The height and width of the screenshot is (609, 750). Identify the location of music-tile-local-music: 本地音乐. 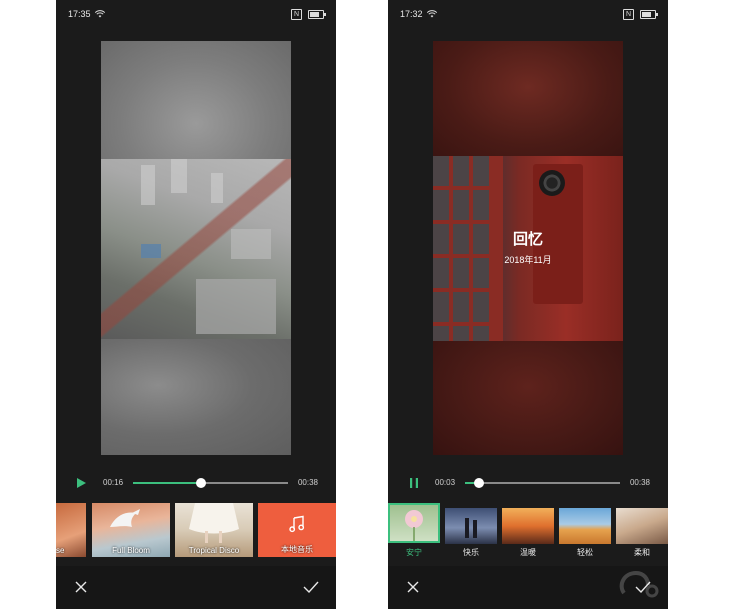
(297, 530).